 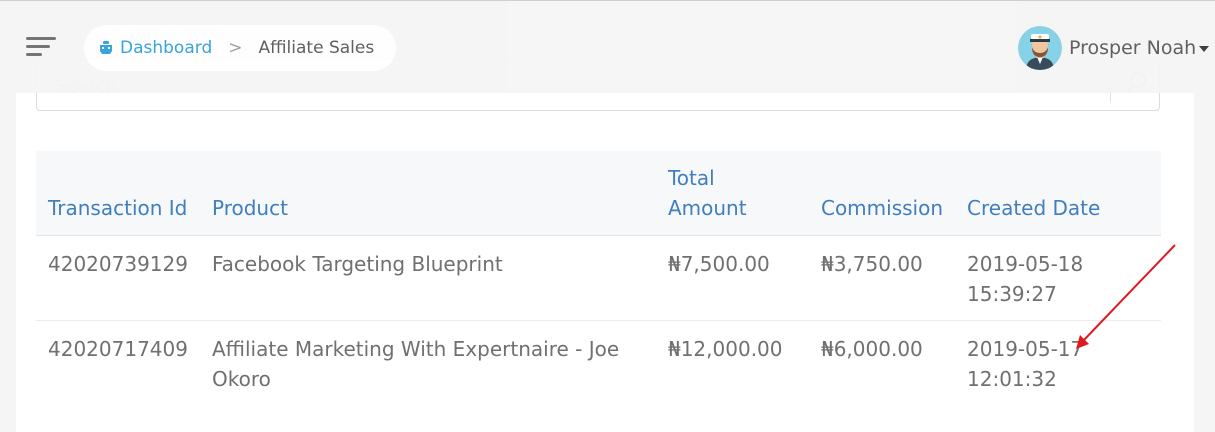 What do you see at coordinates (106, 47) in the screenshot?
I see `dashboard-icon` at bounding box center [106, 47].